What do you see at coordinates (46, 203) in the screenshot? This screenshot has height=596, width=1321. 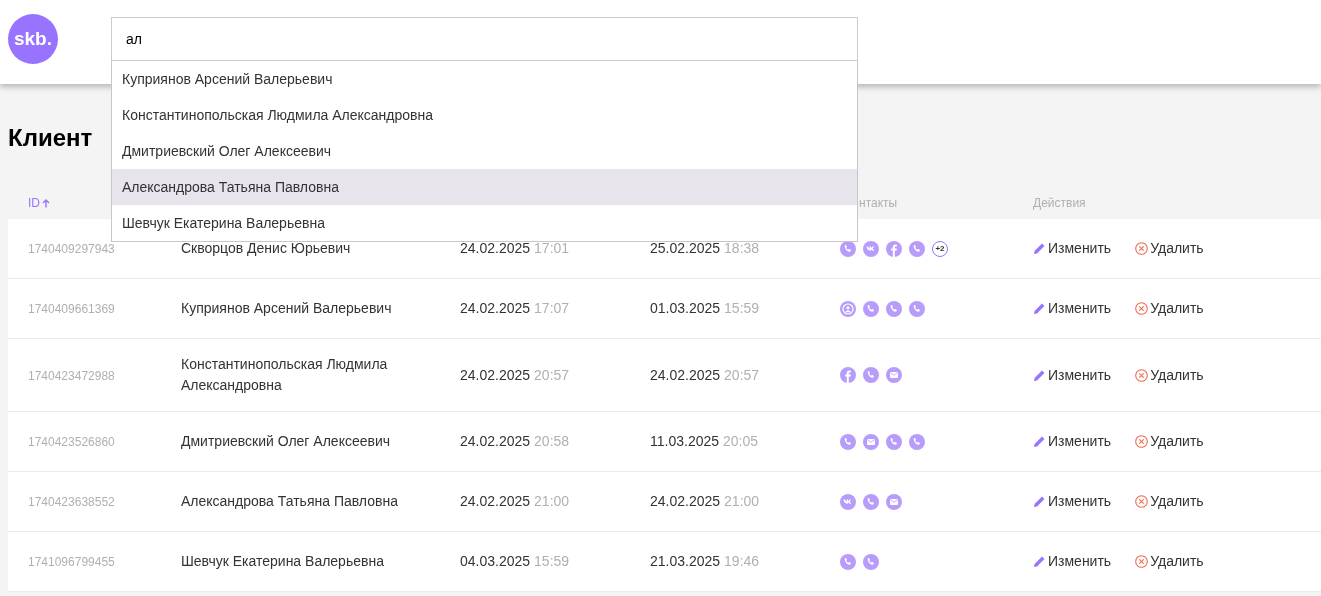 I see `sort-arrow-icon` at bounding box center [46, 203].